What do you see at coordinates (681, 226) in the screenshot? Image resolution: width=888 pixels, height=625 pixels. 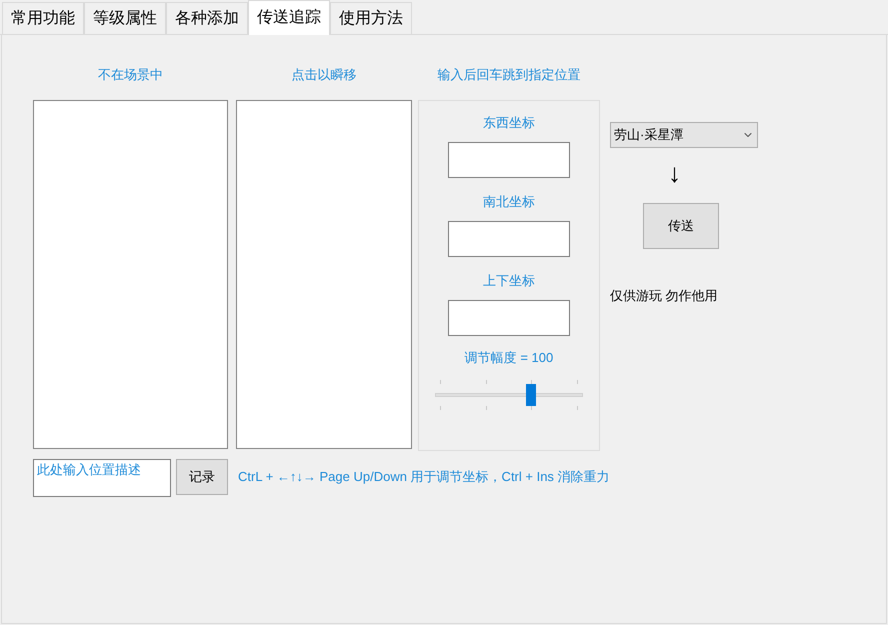 I see `teleport-button: 传送` at bounding box center [681, 226].